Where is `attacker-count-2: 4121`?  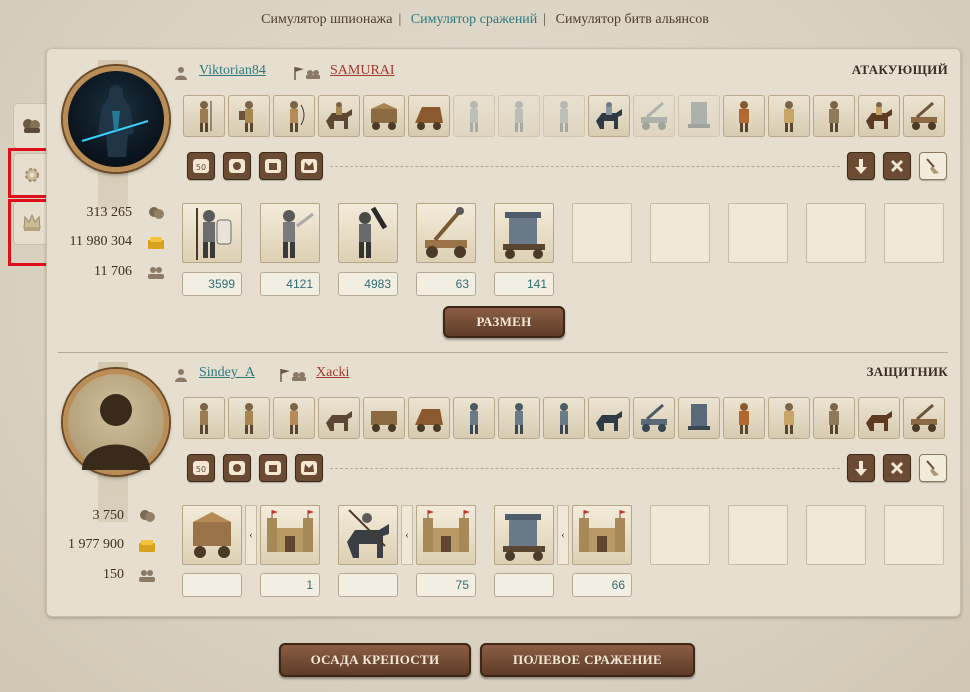
attacker-count-2: 4121 is located at coordinates (290, 284).